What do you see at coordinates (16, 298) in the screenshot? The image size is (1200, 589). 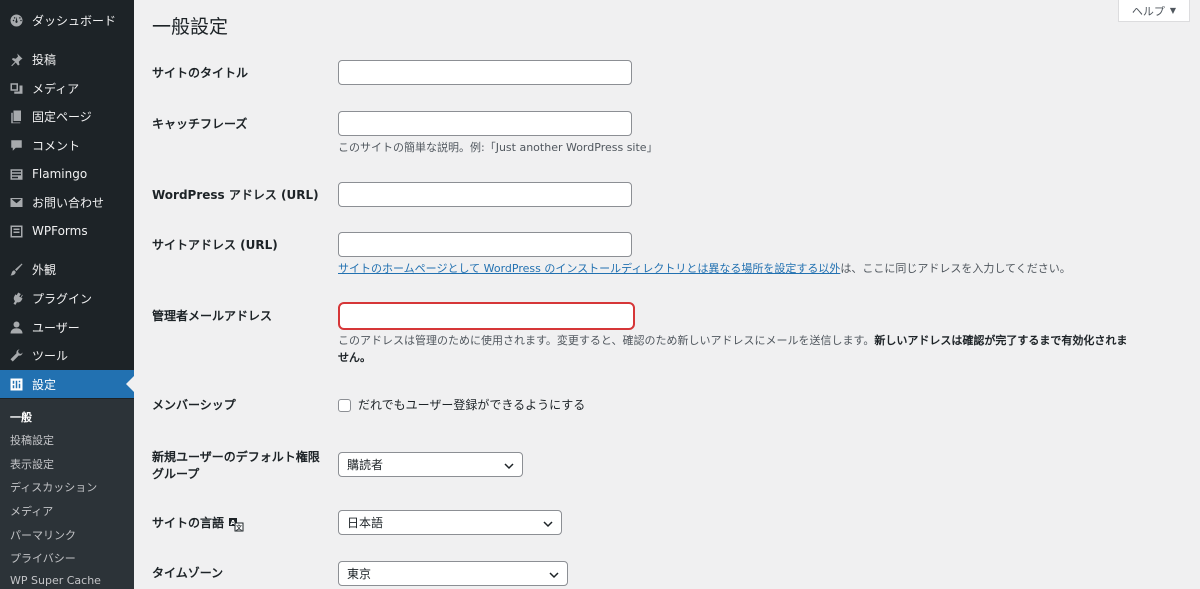 I see `plugin-icon` at bounding box center [16, 298].